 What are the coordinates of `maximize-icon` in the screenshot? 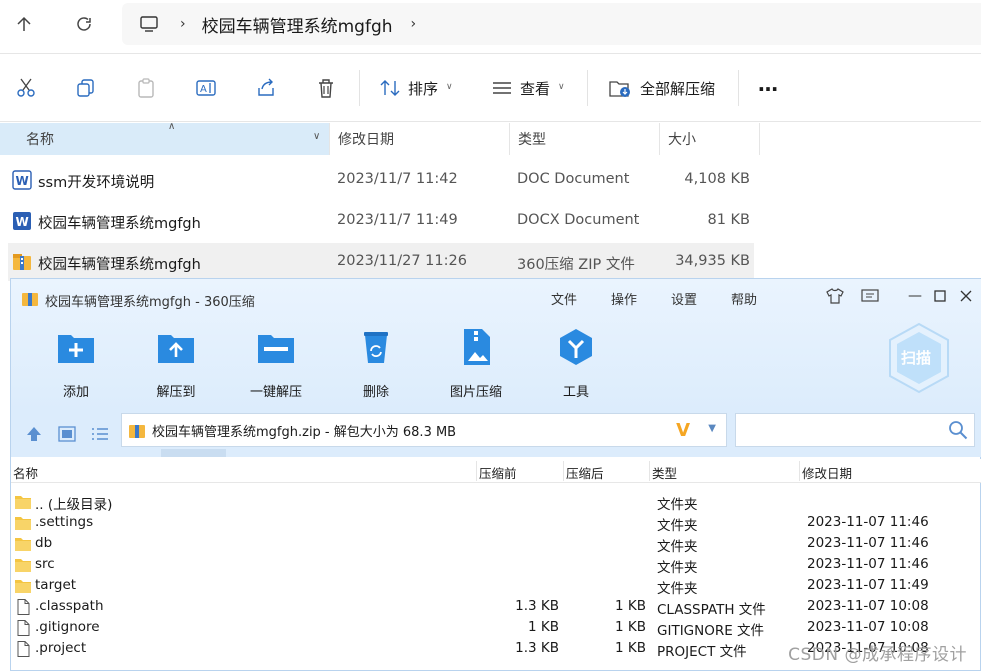 It's located at (940, 296).